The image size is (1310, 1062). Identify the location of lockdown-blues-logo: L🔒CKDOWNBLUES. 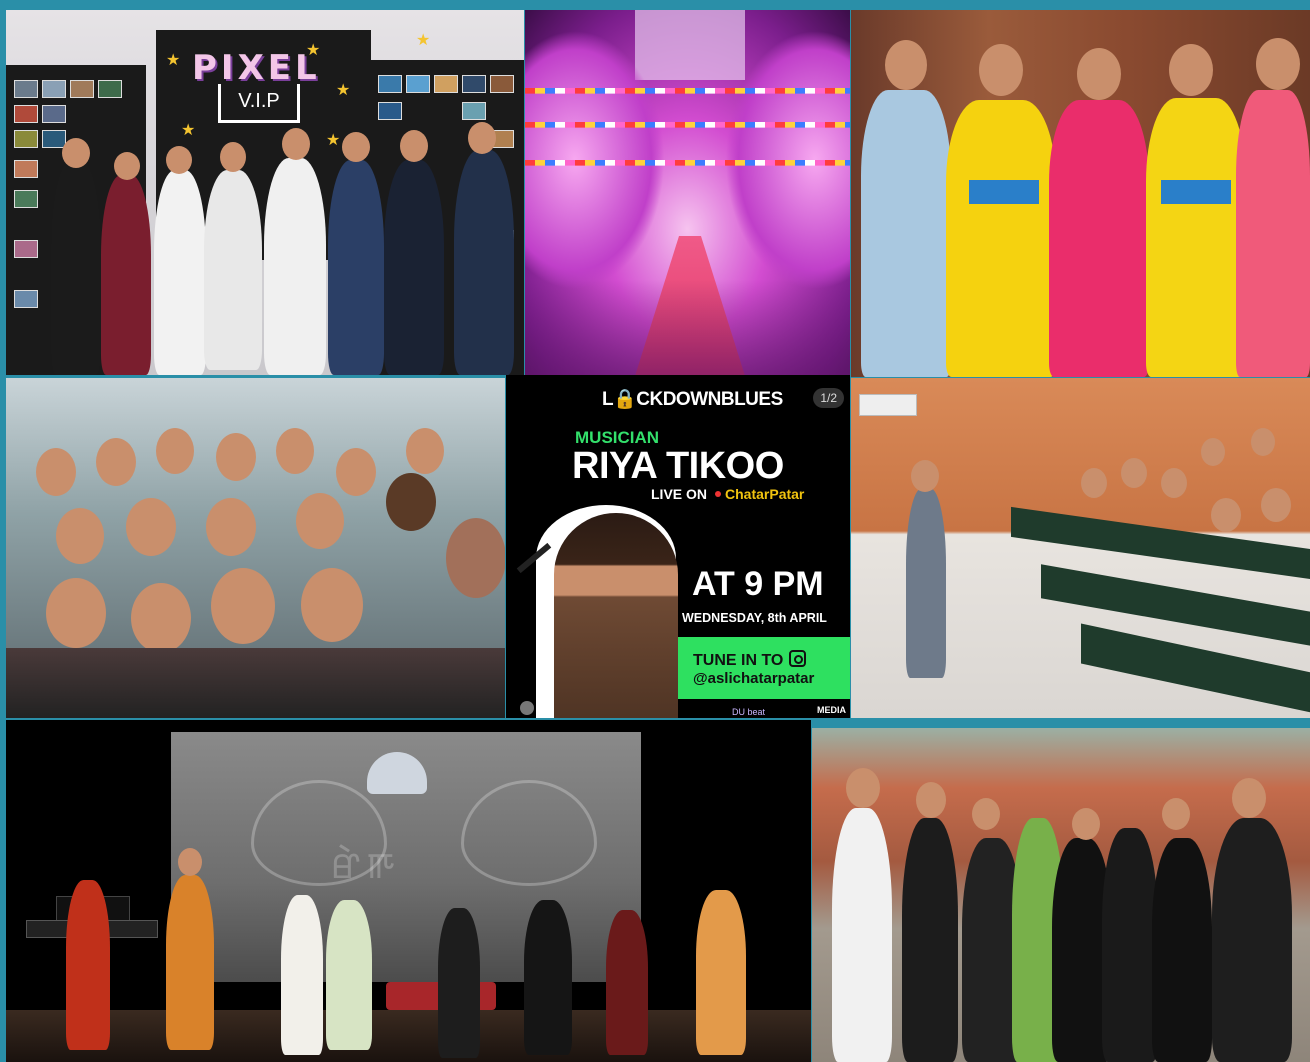
(692, 399).